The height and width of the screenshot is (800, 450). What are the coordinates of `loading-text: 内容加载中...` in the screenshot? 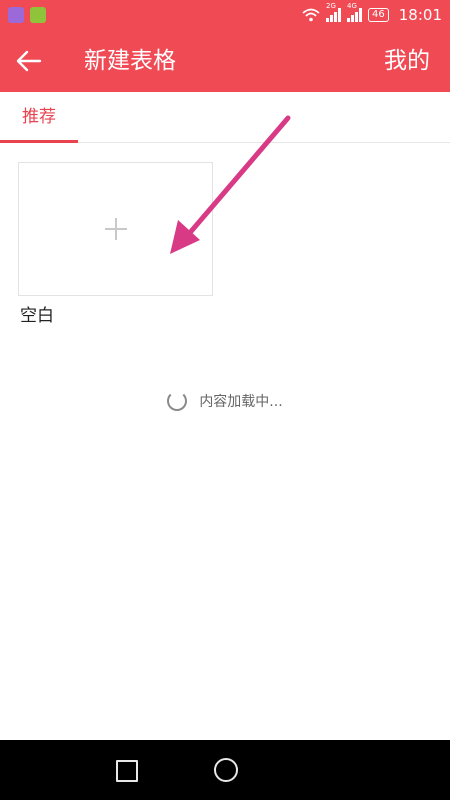 It's located at (241, 402).